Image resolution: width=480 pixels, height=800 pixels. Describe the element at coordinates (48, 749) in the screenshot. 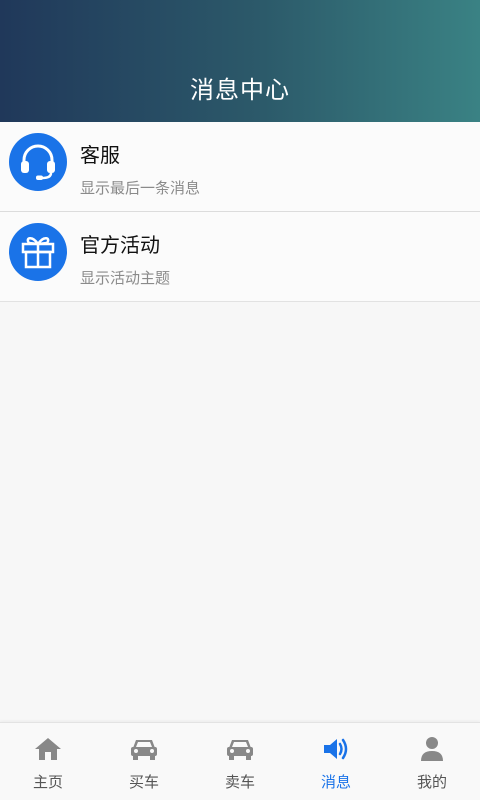

I see `home-icon` at that location.